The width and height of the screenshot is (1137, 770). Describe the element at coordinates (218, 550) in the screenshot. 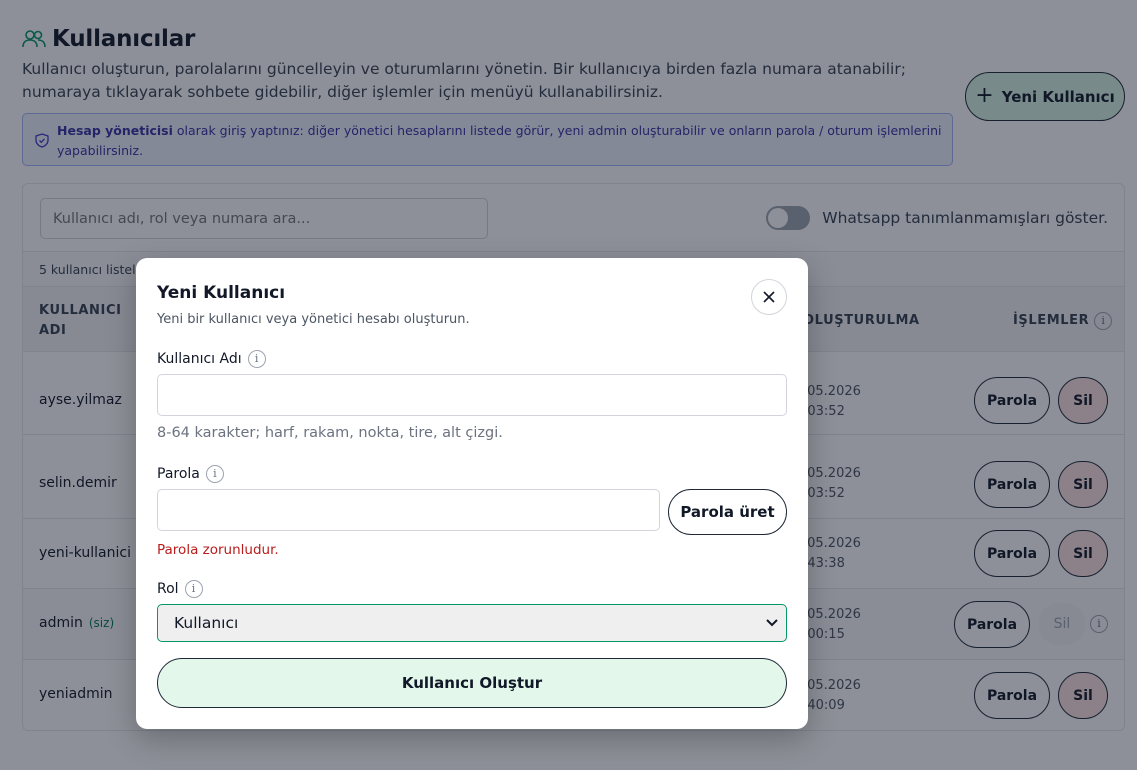

I see `password-error: Parola zorunludur.` at that location.